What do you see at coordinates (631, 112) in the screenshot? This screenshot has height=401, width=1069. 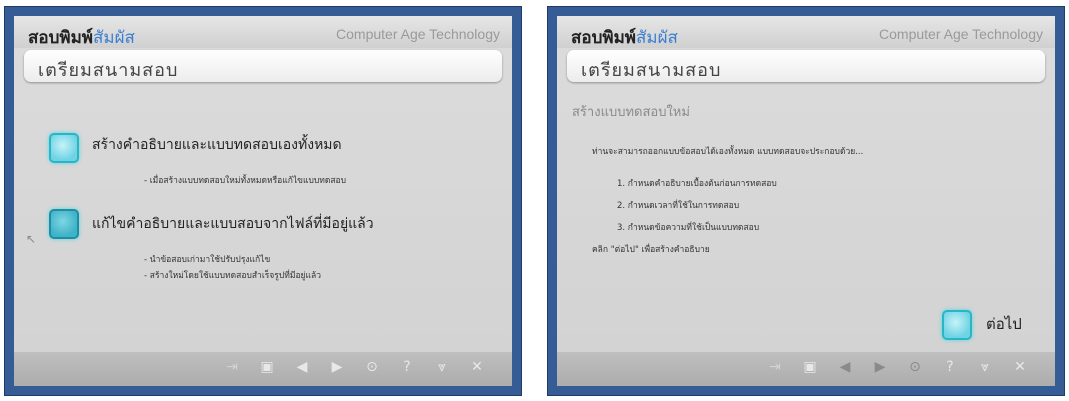 I see `section-title: สร้างแบบทดสอบใหม่` at bounding box center [631, 112].